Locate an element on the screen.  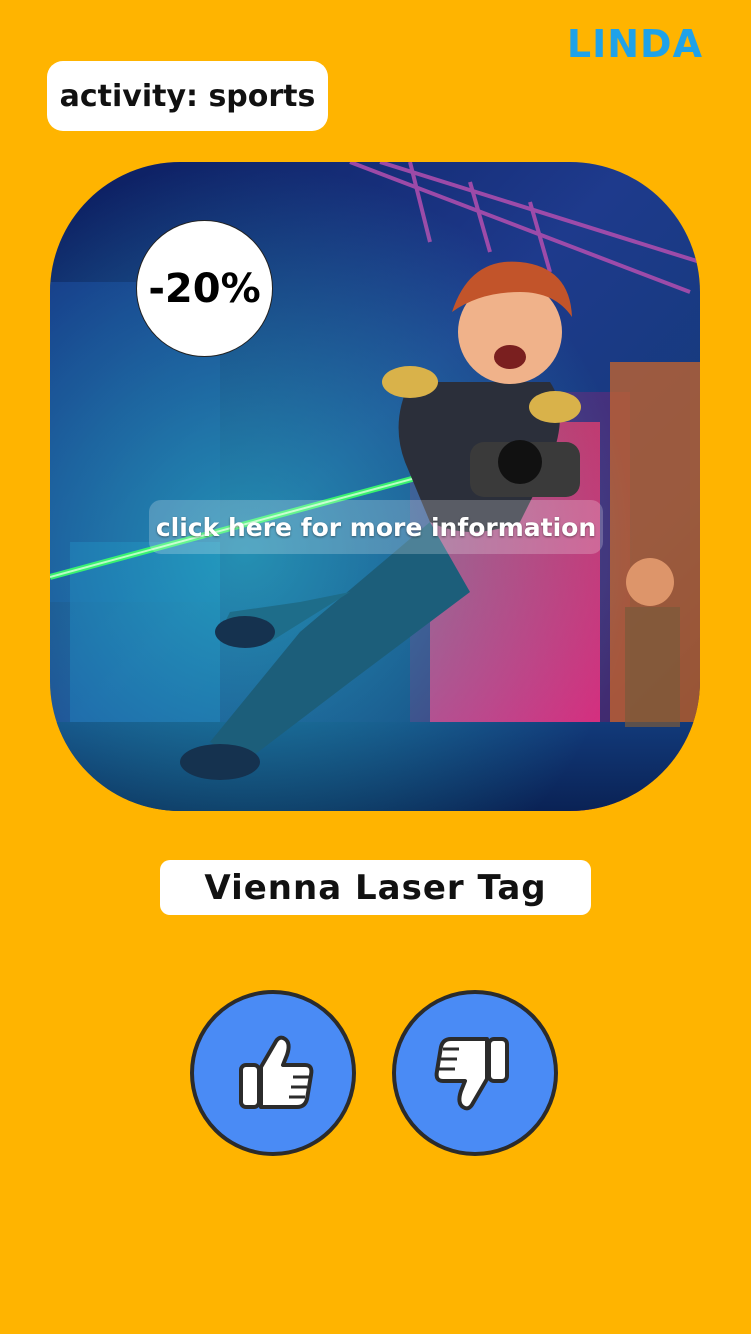
brand-logo: LINDA is located at coordinates (634, 44).